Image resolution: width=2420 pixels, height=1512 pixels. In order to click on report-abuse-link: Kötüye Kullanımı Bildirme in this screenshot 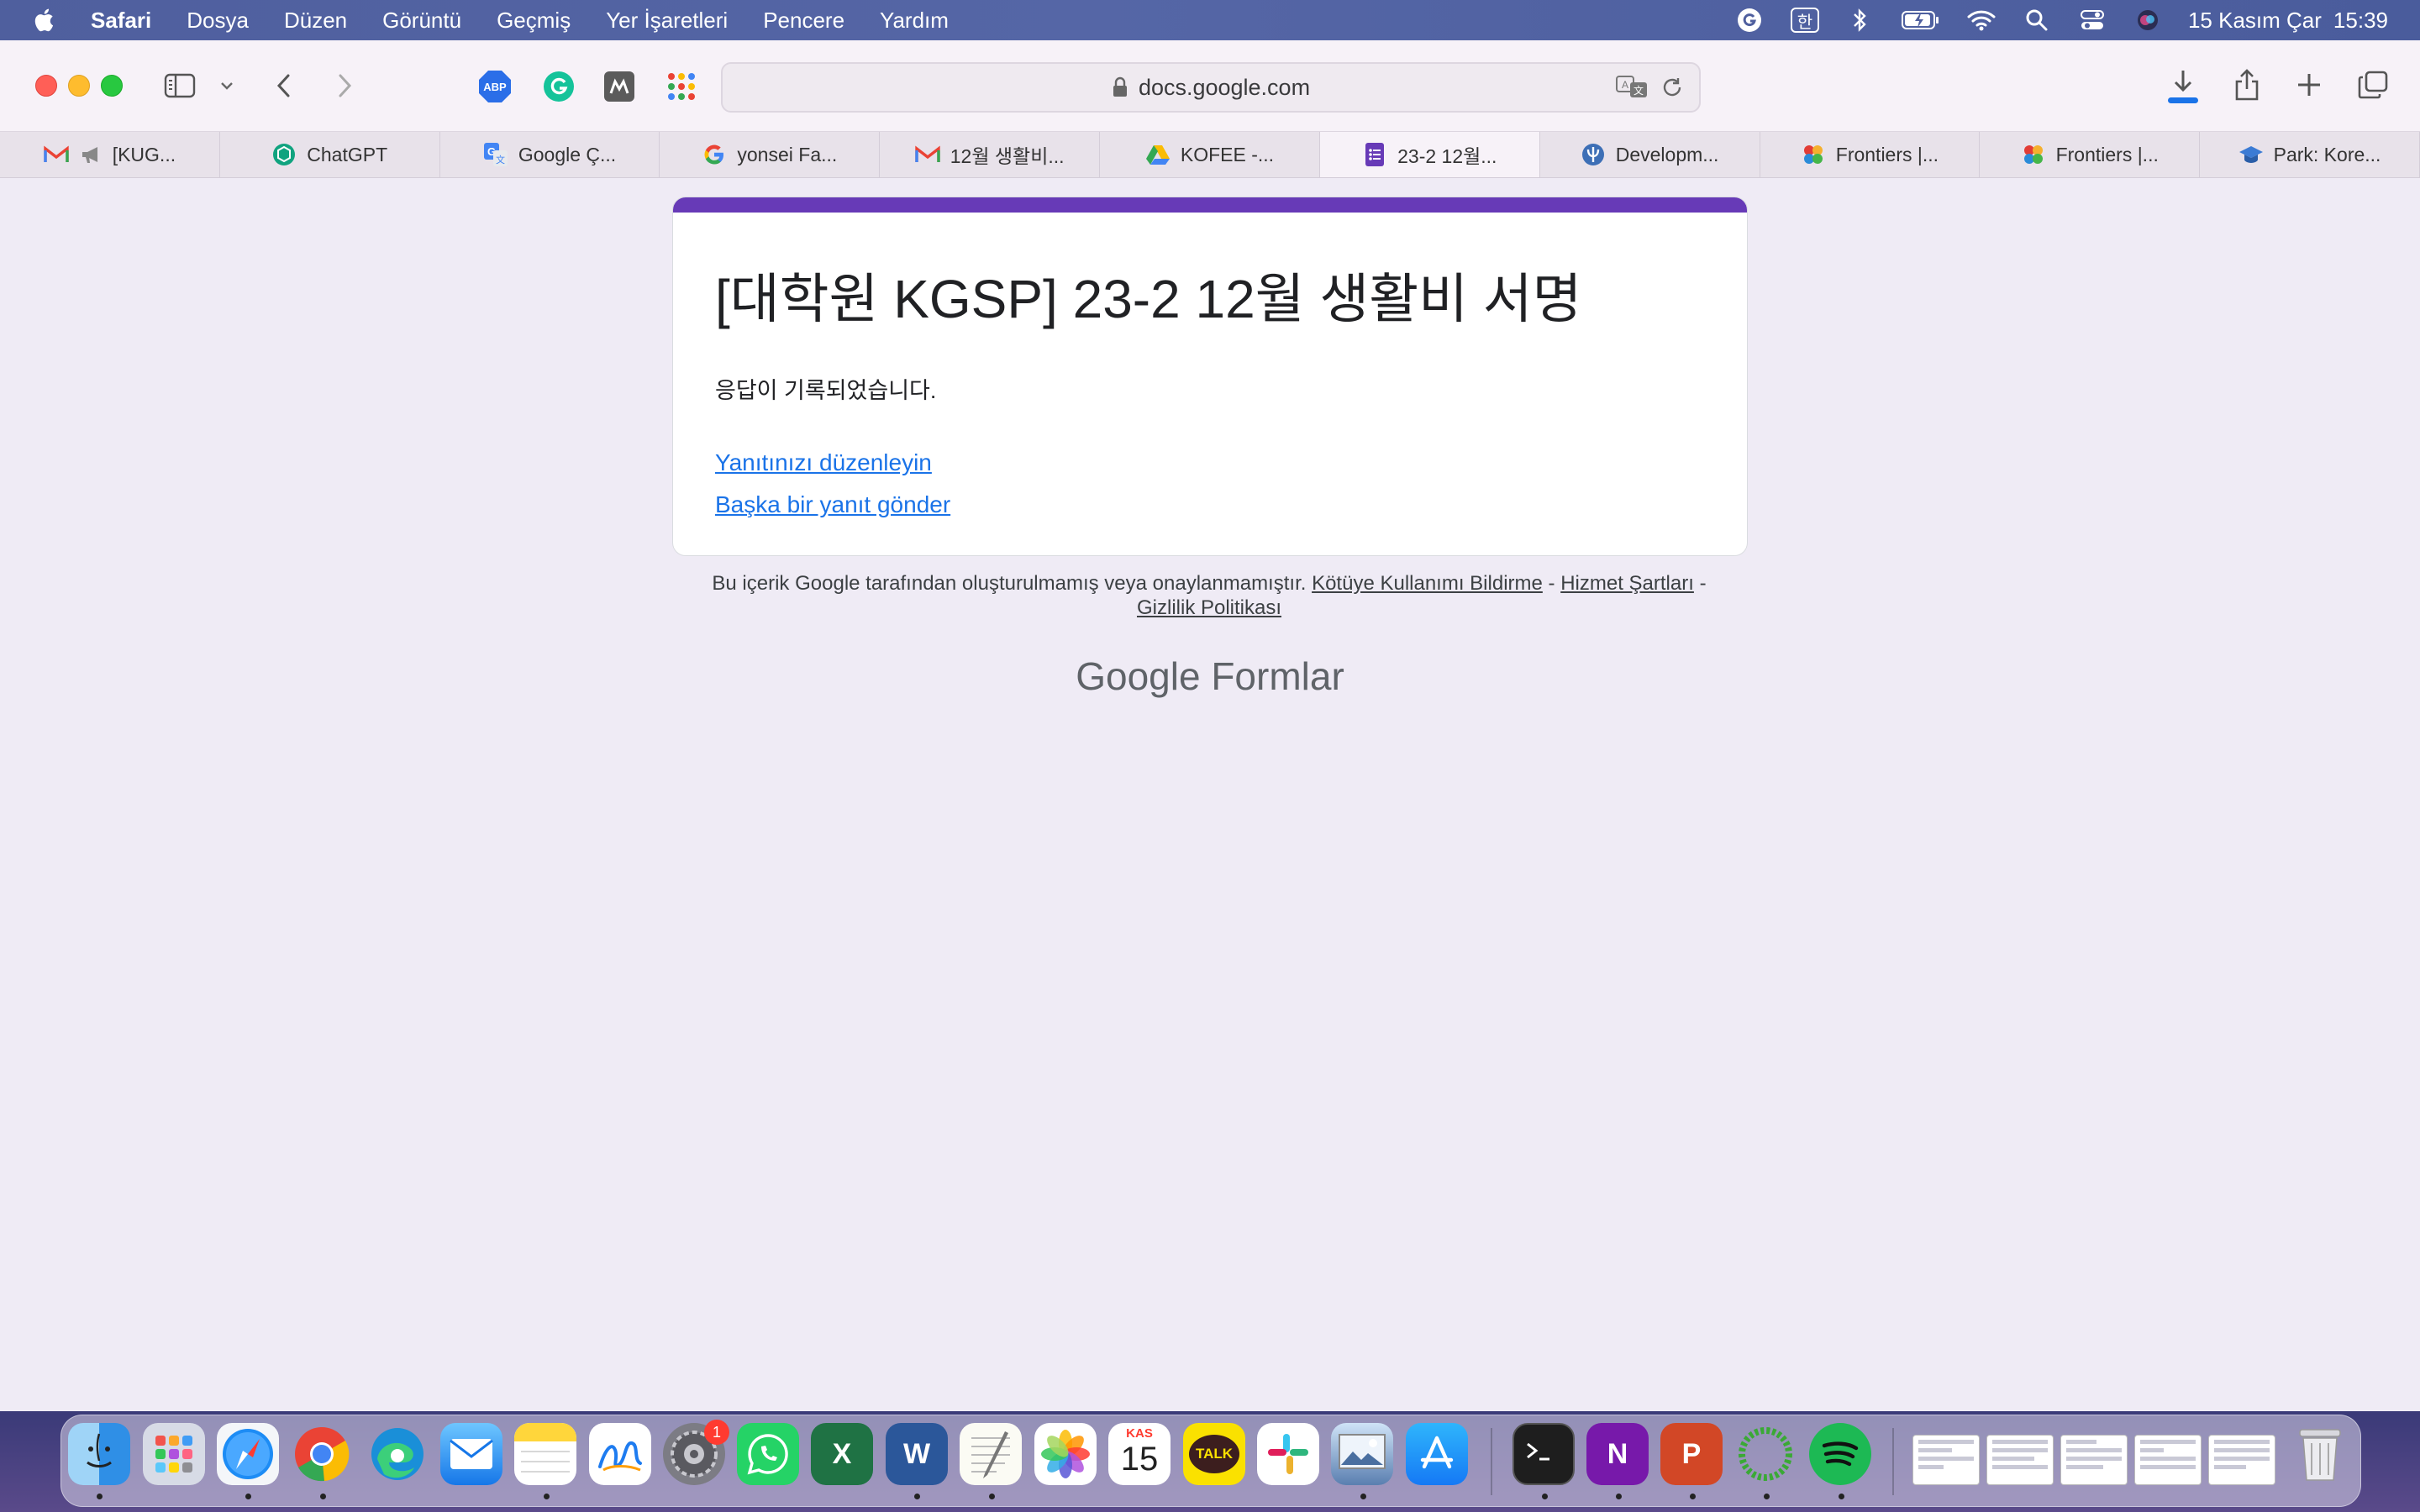, I will do `click(1427, 583)`.